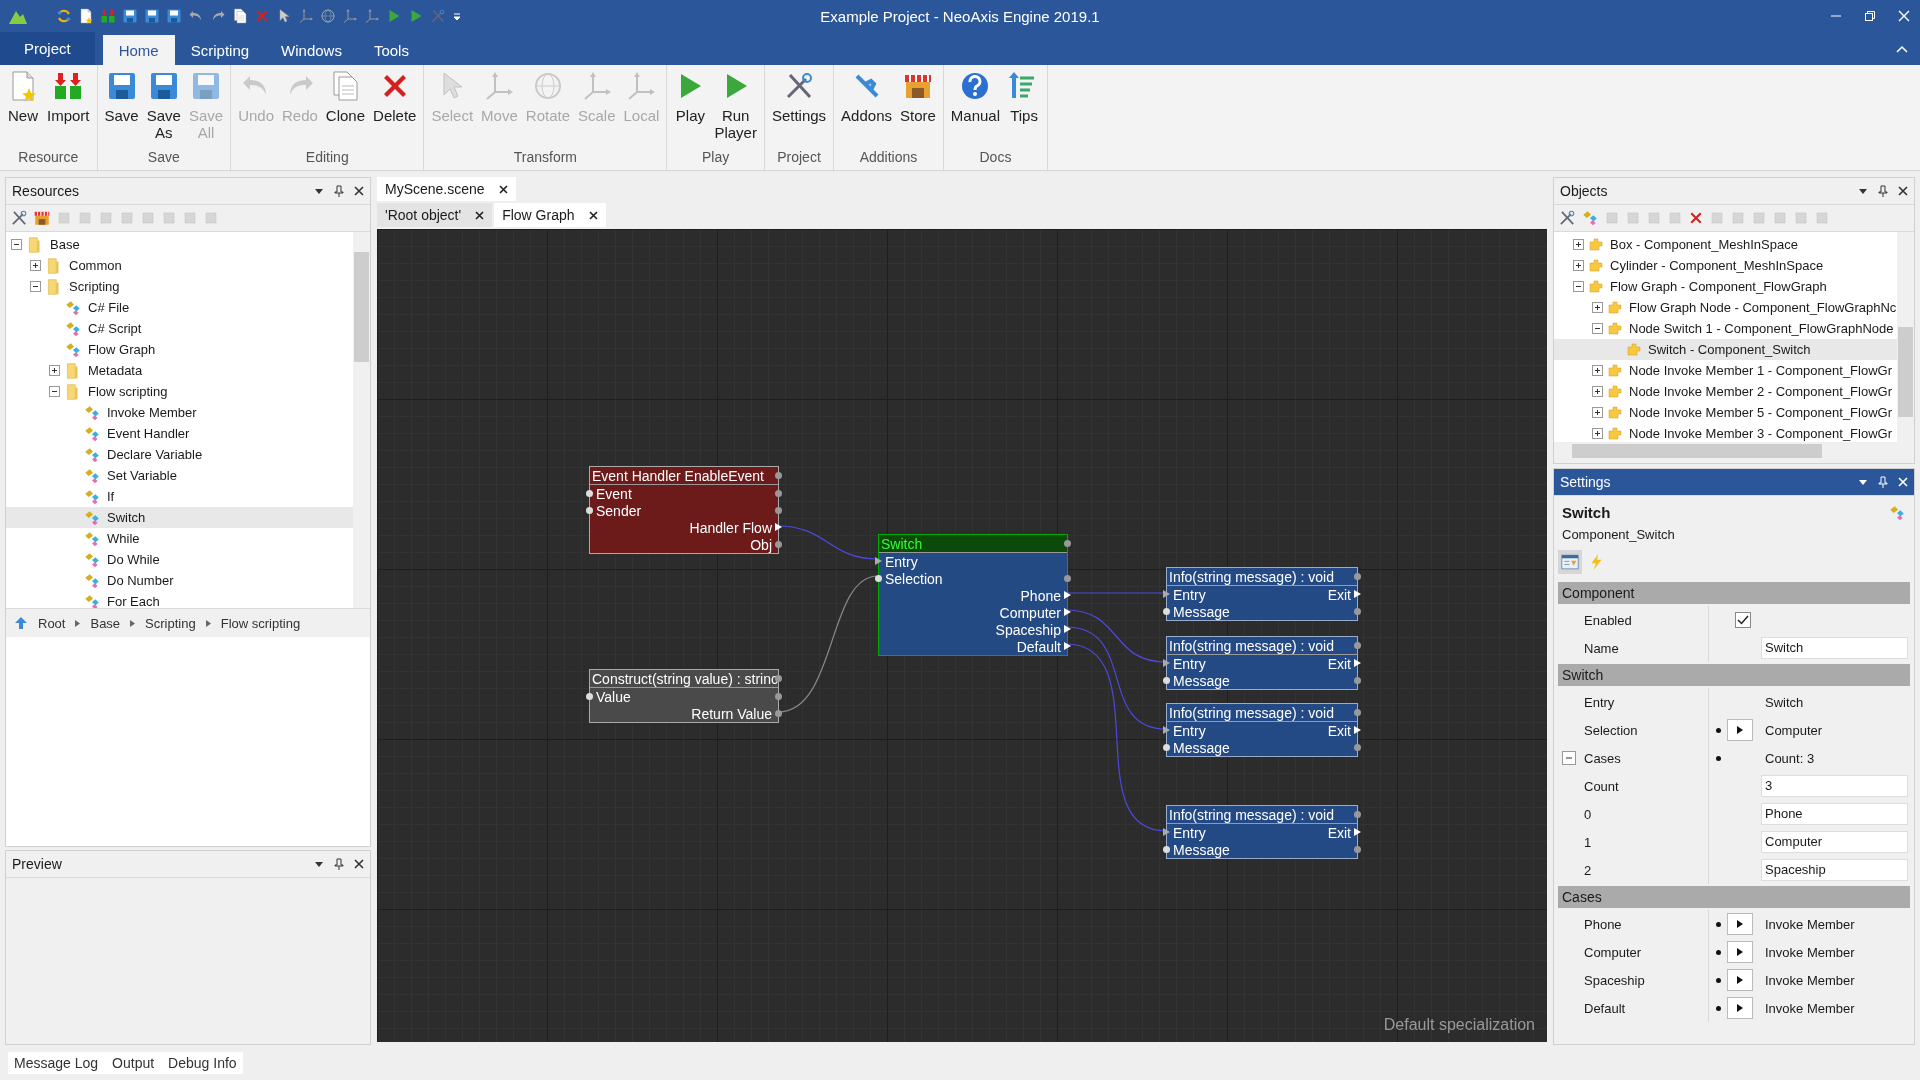 The height and width of the screenshot is (1080, 1920). I want to click on input-field: Phone, so click(1834, 814).